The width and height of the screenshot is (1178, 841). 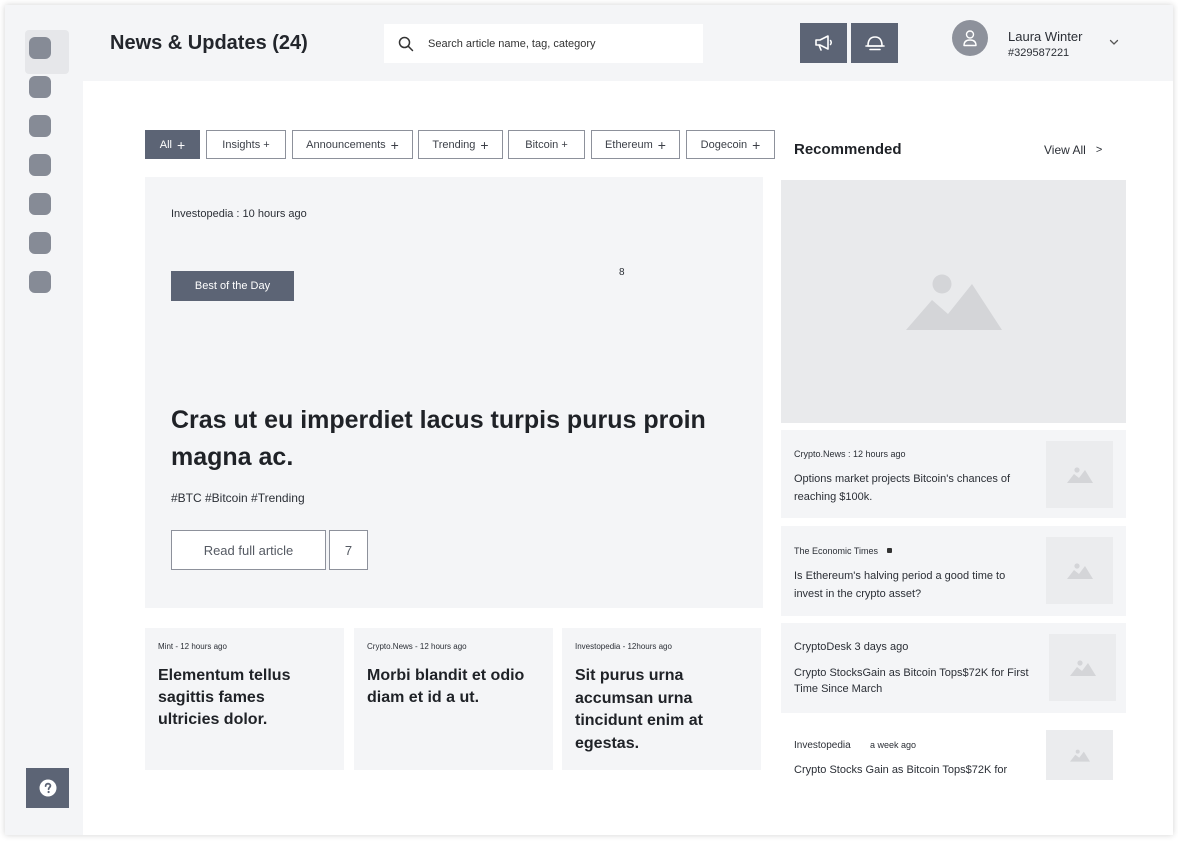 What do you see at coordinates (238, 498) in the screenshot?
I see `featured-tags: #BTC #Bitcoin #Trending` at bounding box center [238, 498].